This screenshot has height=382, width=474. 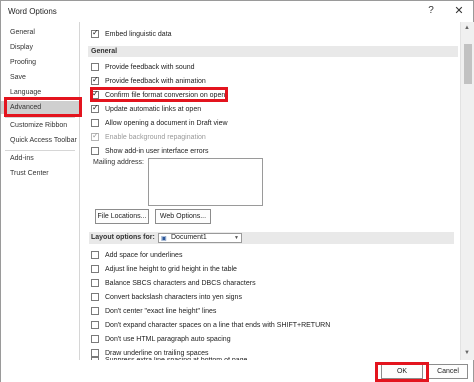 What do you see at coordinates (236, 238) in the screenshot?
I see `chevron-down-icon: ▼` at bounding box center [236, 238].